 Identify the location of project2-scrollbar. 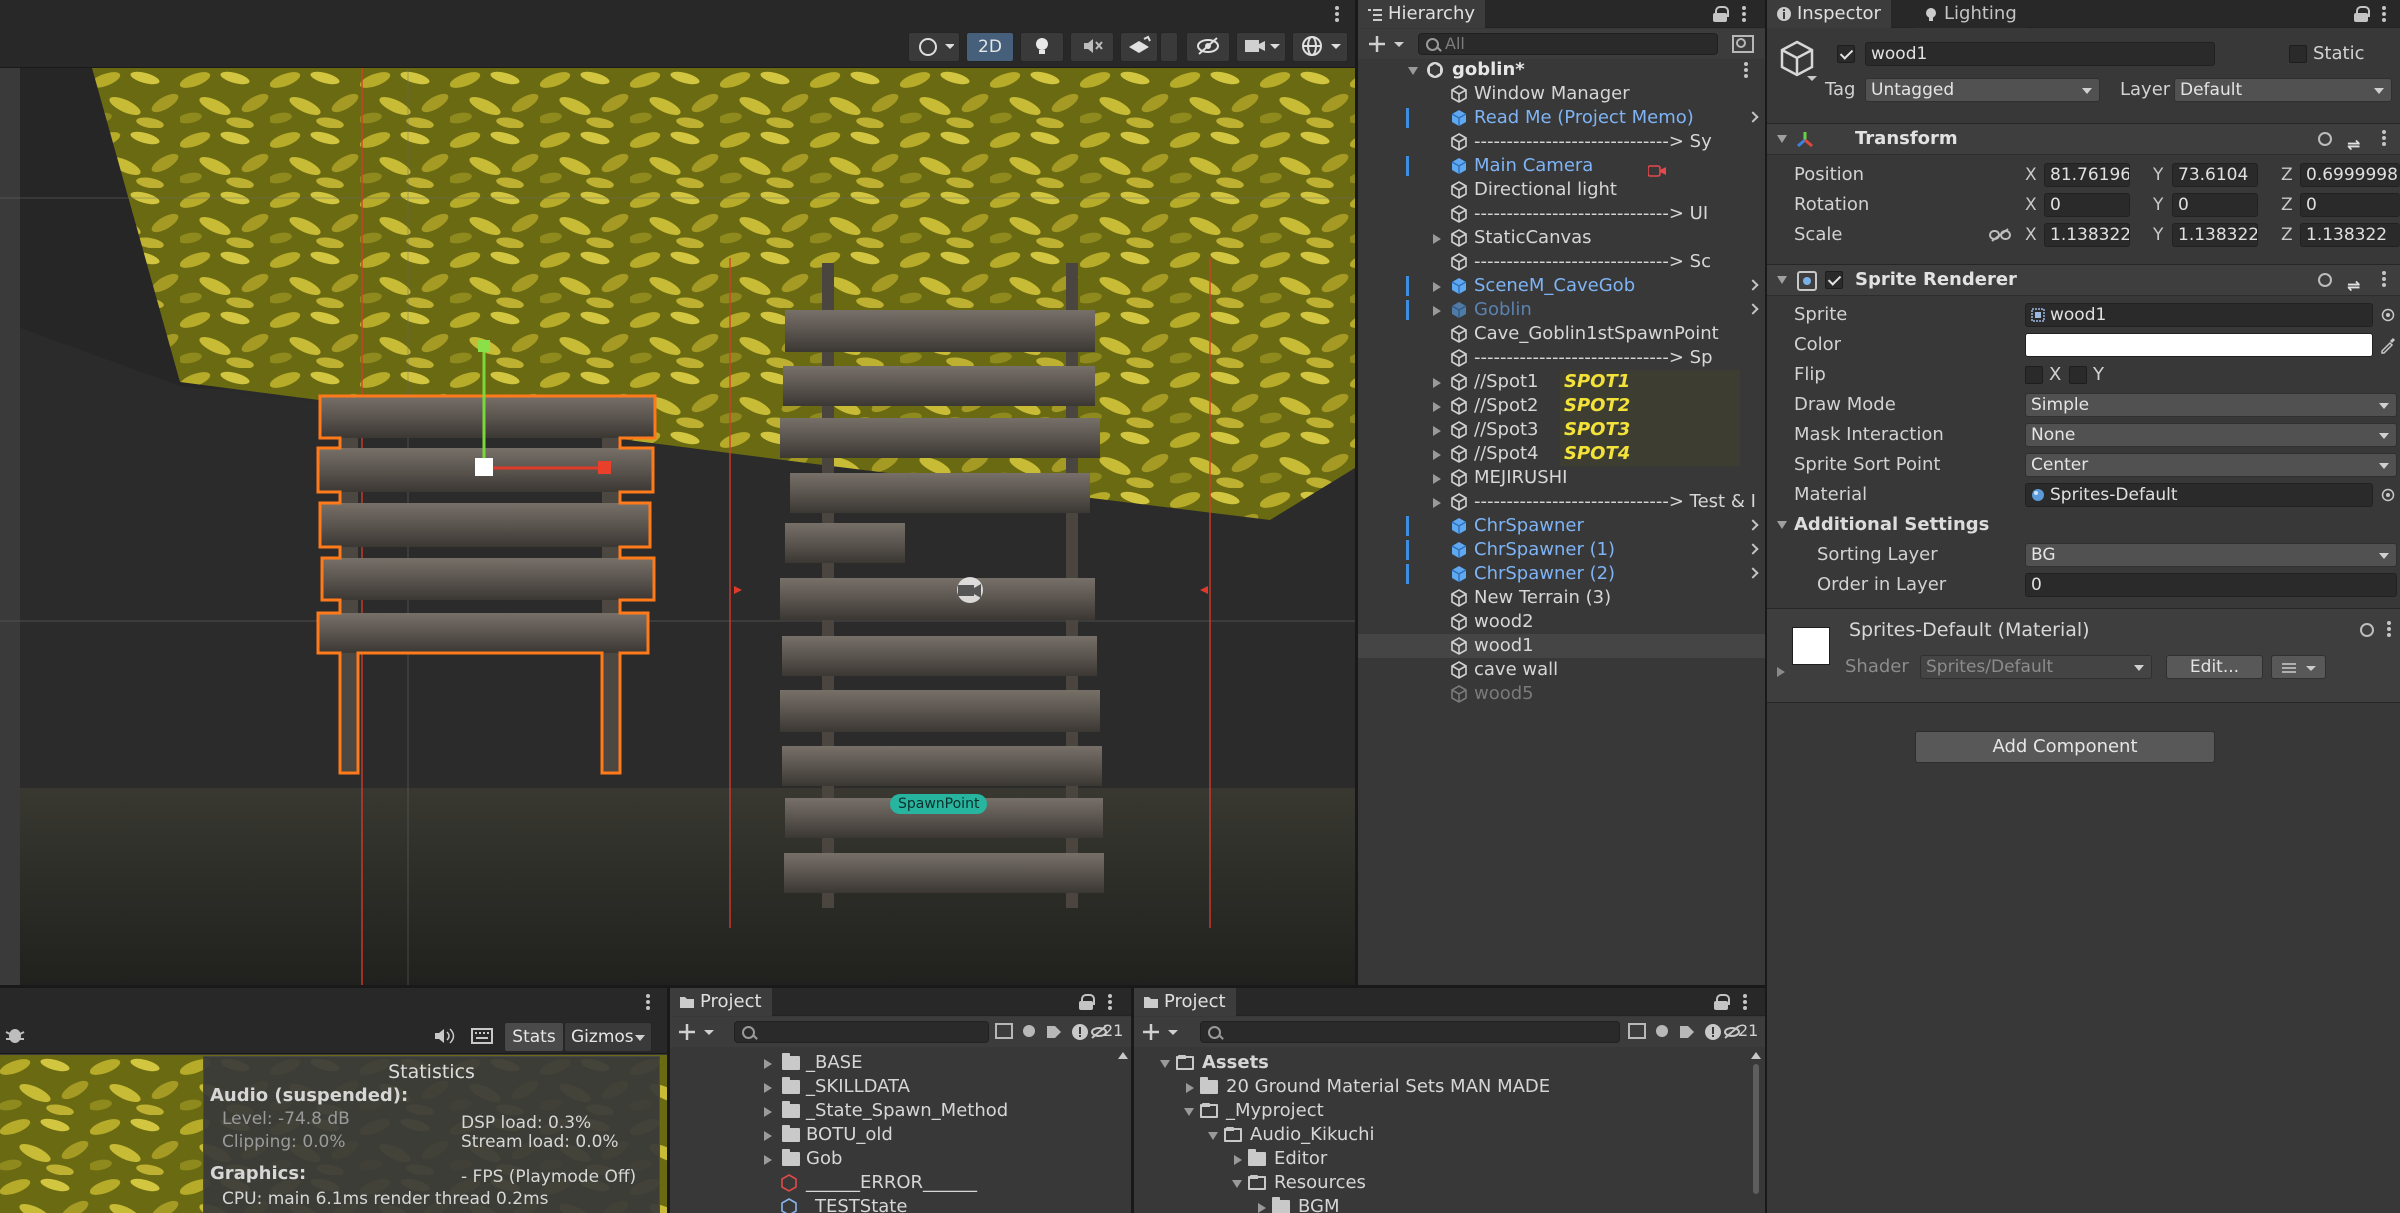
(1756, 1130).